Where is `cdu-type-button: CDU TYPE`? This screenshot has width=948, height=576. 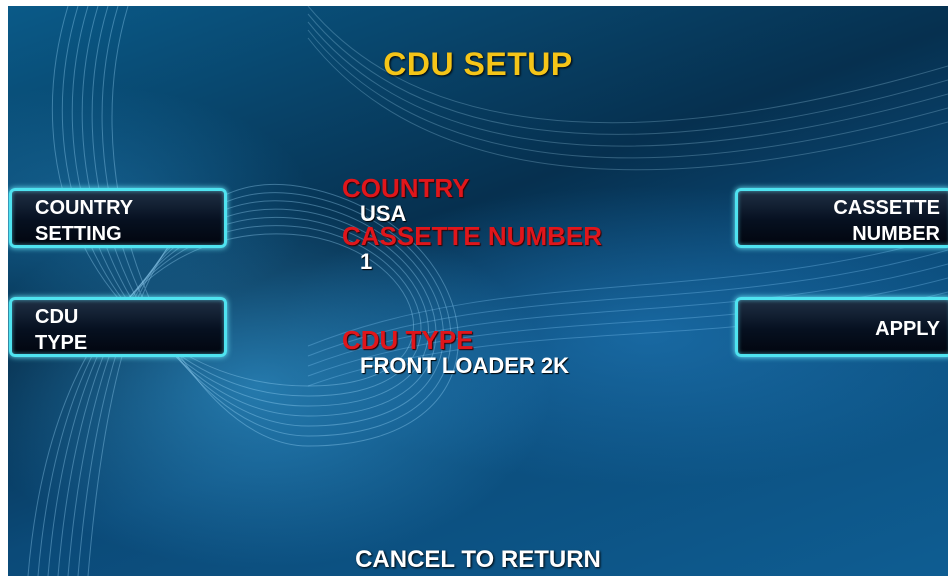
cdu-type-button: CDU TYPE is located at coordinates (118, 327).